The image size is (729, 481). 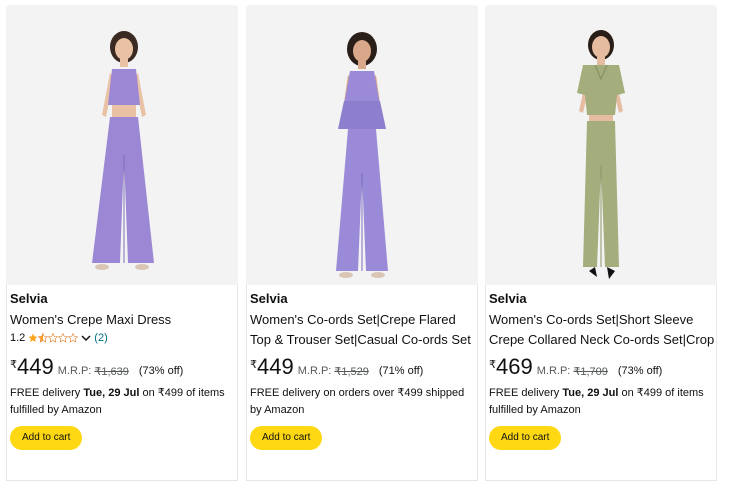 What do you see at coordinates (514, 366) in the screenshot?
I see `price: 469` at bounding box center [514, 366].